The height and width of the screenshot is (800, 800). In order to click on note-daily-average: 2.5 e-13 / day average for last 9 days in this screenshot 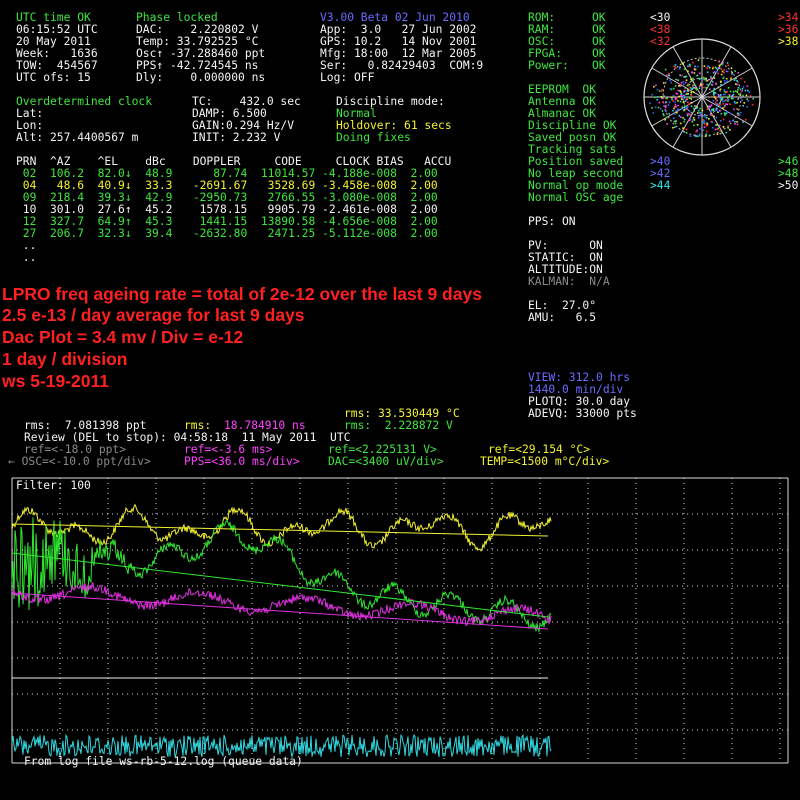, I will do `click(153, 315)`.